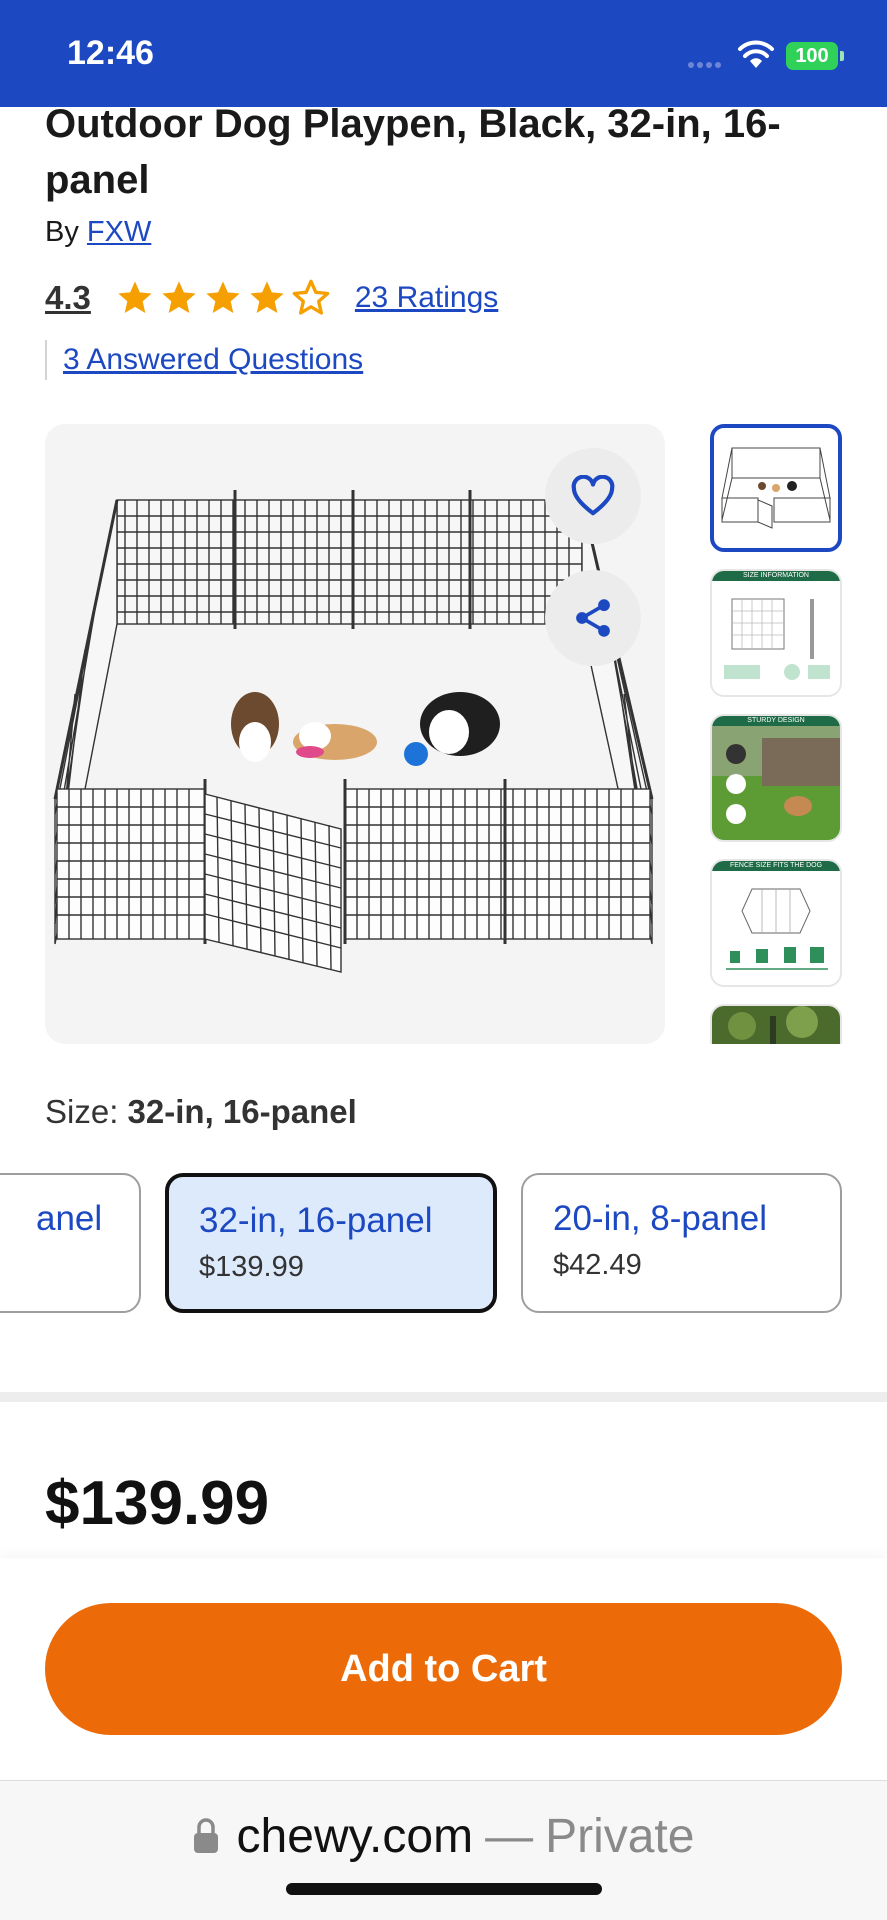 This screenshot has height=1920, width=887. I want to click on thumbnail-caption: STURDY DESIGN, so click(776, 721).